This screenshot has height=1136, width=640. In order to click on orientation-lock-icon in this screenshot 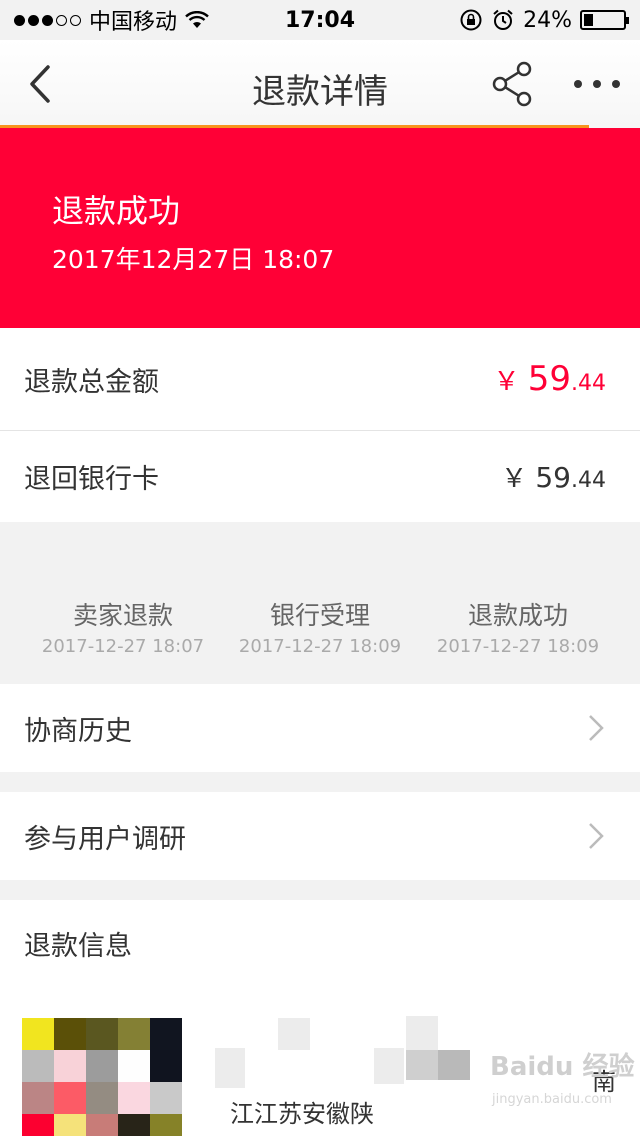, I will do `click(471, 20)`.